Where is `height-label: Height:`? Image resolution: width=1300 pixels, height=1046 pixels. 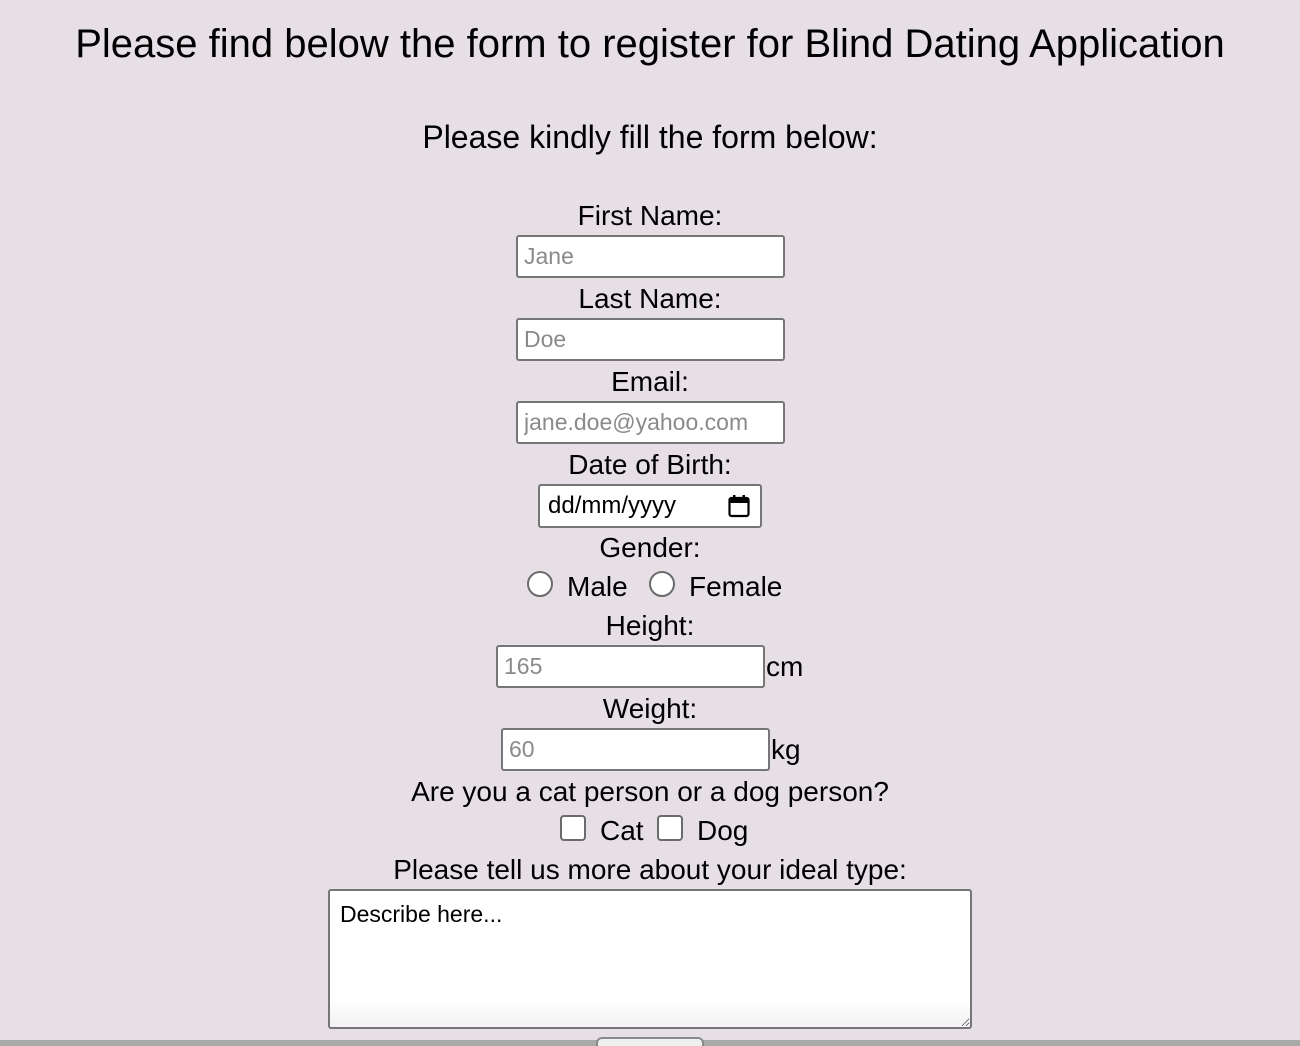
height-label: Height: is located at coordinates (650, 625).